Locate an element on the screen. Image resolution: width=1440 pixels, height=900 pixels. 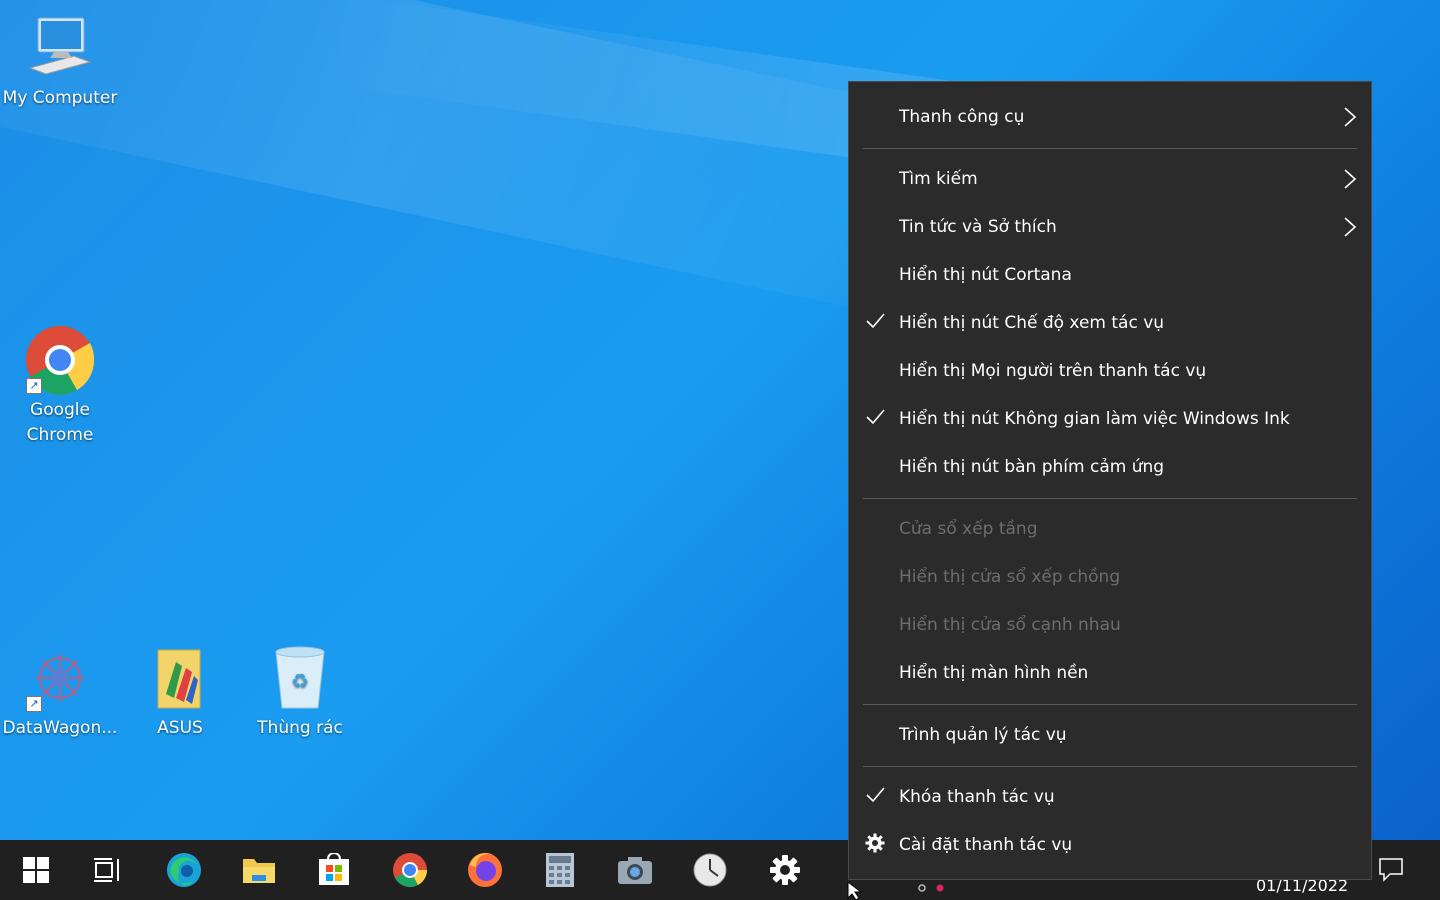
firefox-app is located at coordinates (485, 870).